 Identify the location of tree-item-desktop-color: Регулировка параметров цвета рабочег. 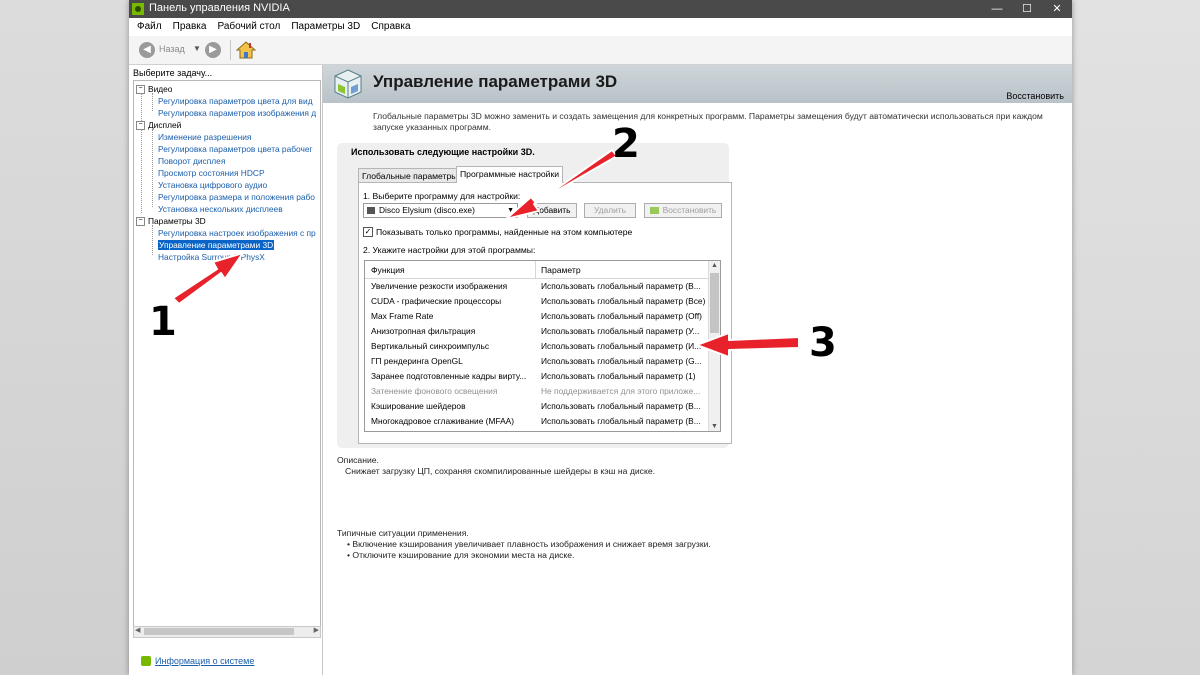
(235, 149).